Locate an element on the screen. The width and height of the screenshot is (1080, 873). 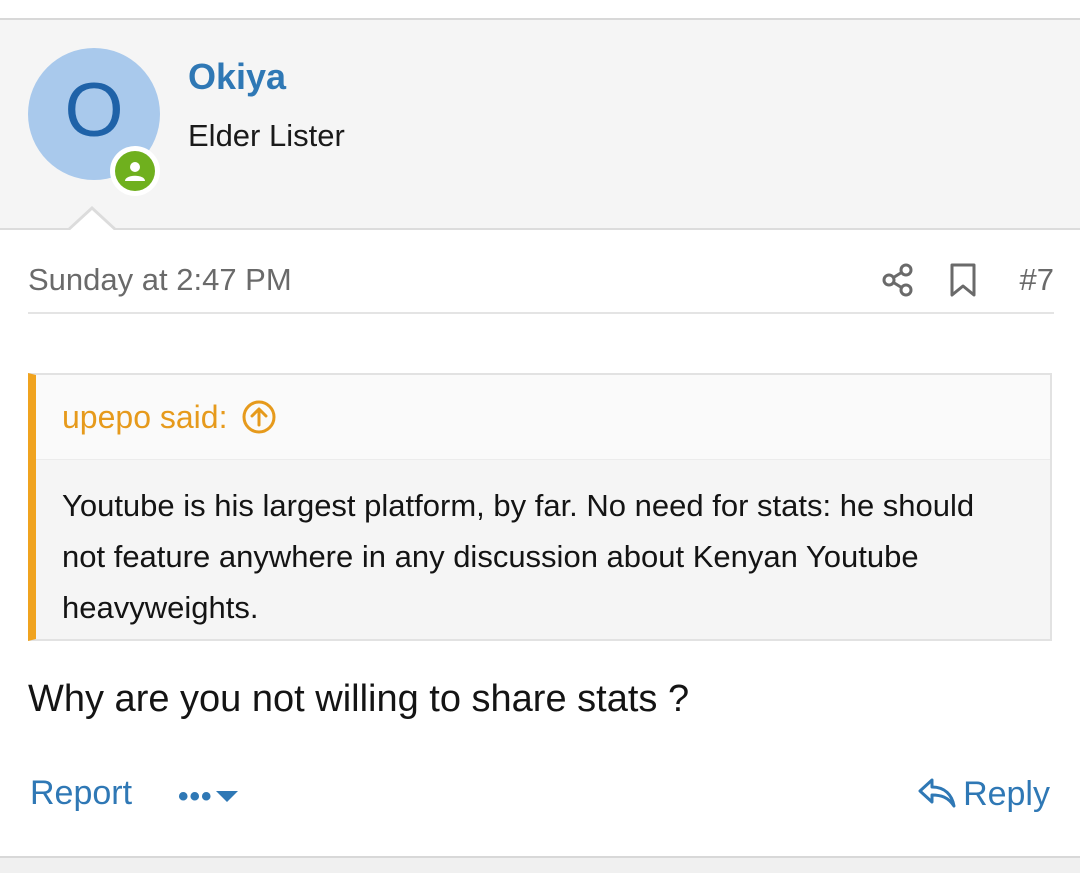
user-online-icon is located at coordinates (135, 171).